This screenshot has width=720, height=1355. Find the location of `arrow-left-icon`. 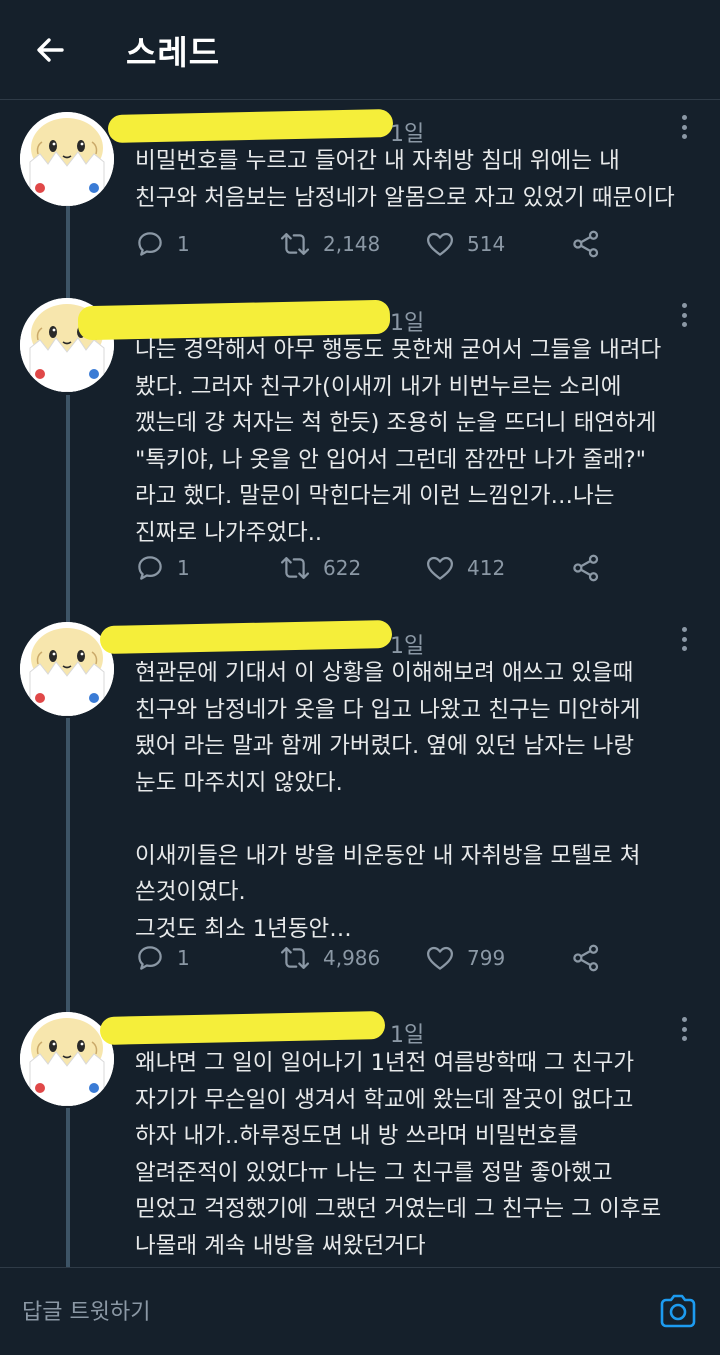

arrow-left-icon is located at coordinates (50, 50).